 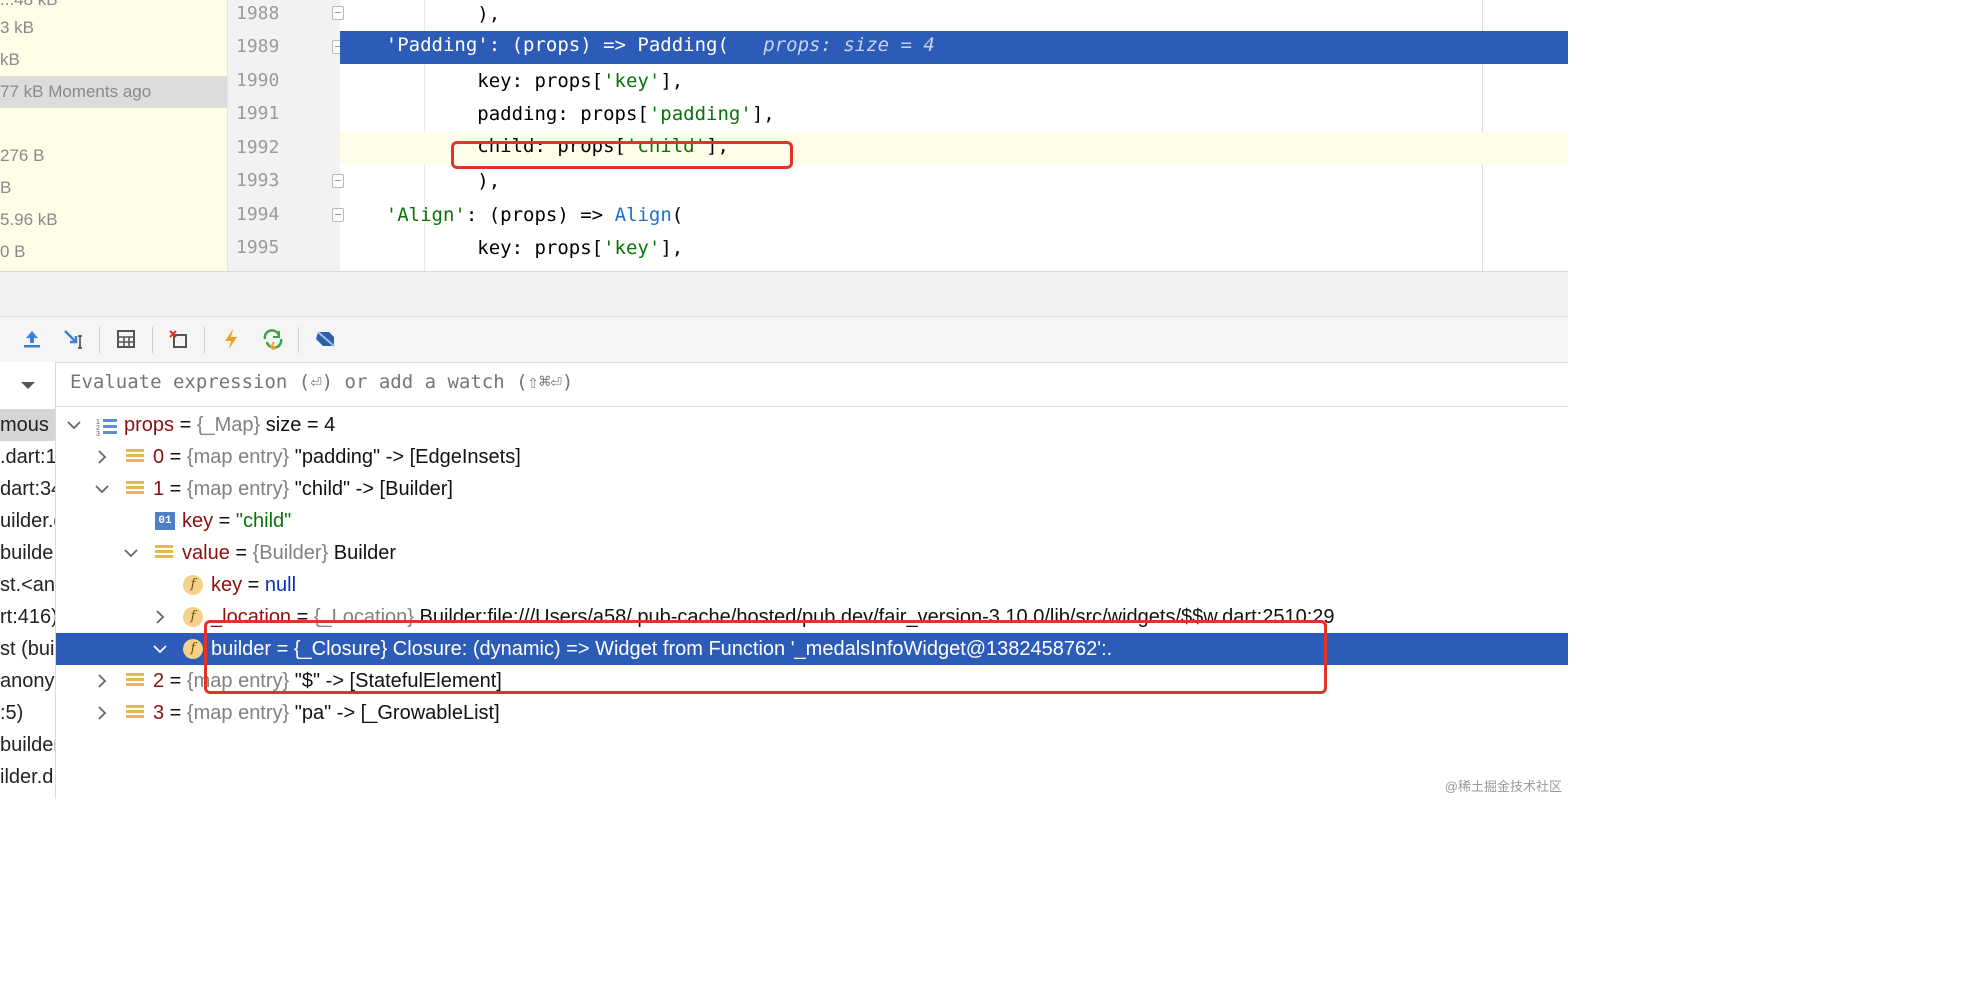 I want to click on dart-devtools-icon, so click(x=325, y=339).